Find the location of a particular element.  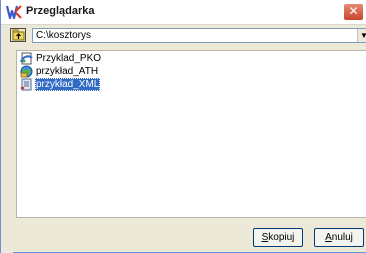

path-combobox: C:\kosztorys ▼ is located at coordinates (199, 35).